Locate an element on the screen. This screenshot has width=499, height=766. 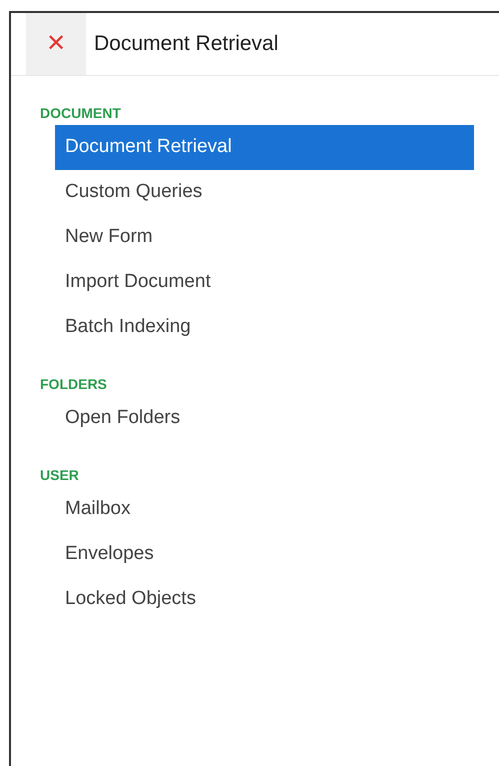
menu-item: Locked Objects is located at coordinates (264, 599).